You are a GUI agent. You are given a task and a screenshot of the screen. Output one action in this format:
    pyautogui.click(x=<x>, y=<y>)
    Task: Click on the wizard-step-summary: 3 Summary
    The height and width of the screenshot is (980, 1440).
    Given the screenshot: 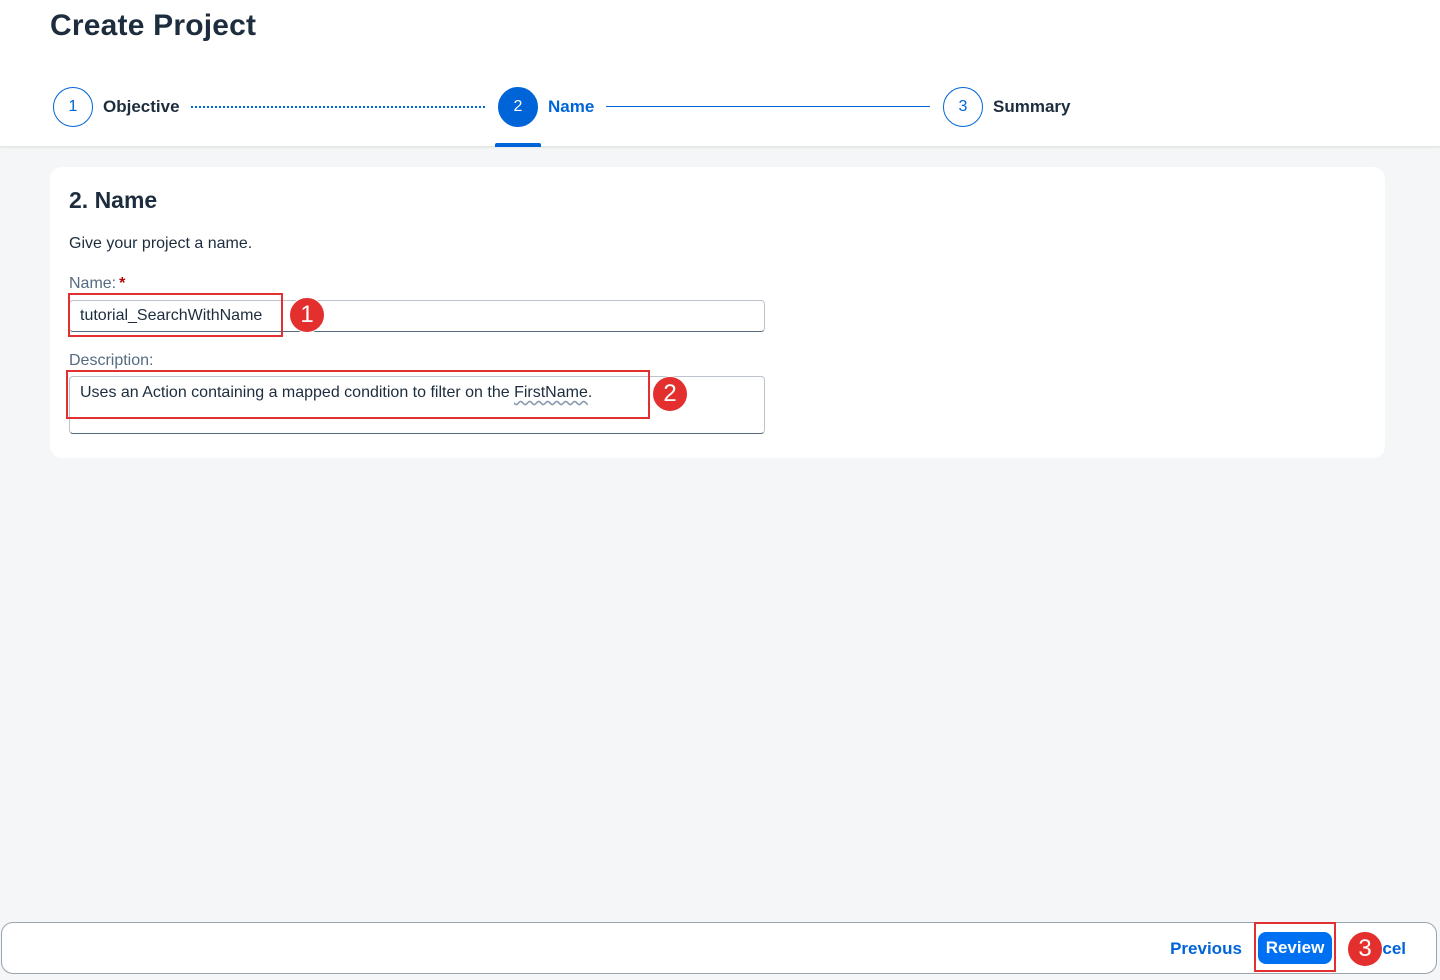 What is the action you would take?
    pyautogui.click(x=1006, y=107)
    